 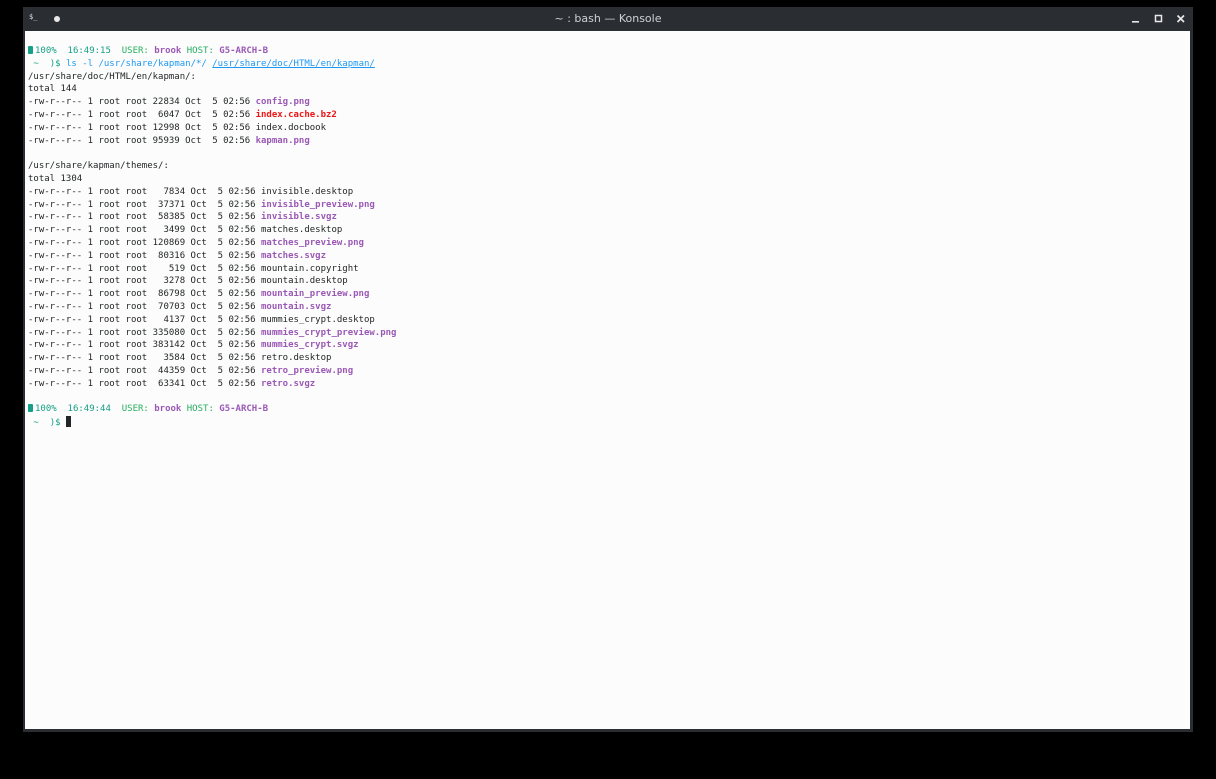 I want to click on file-meta: -rw-r--r-- 1 root root 6047 Oct 5 02:56, so click(x=142, y=114).